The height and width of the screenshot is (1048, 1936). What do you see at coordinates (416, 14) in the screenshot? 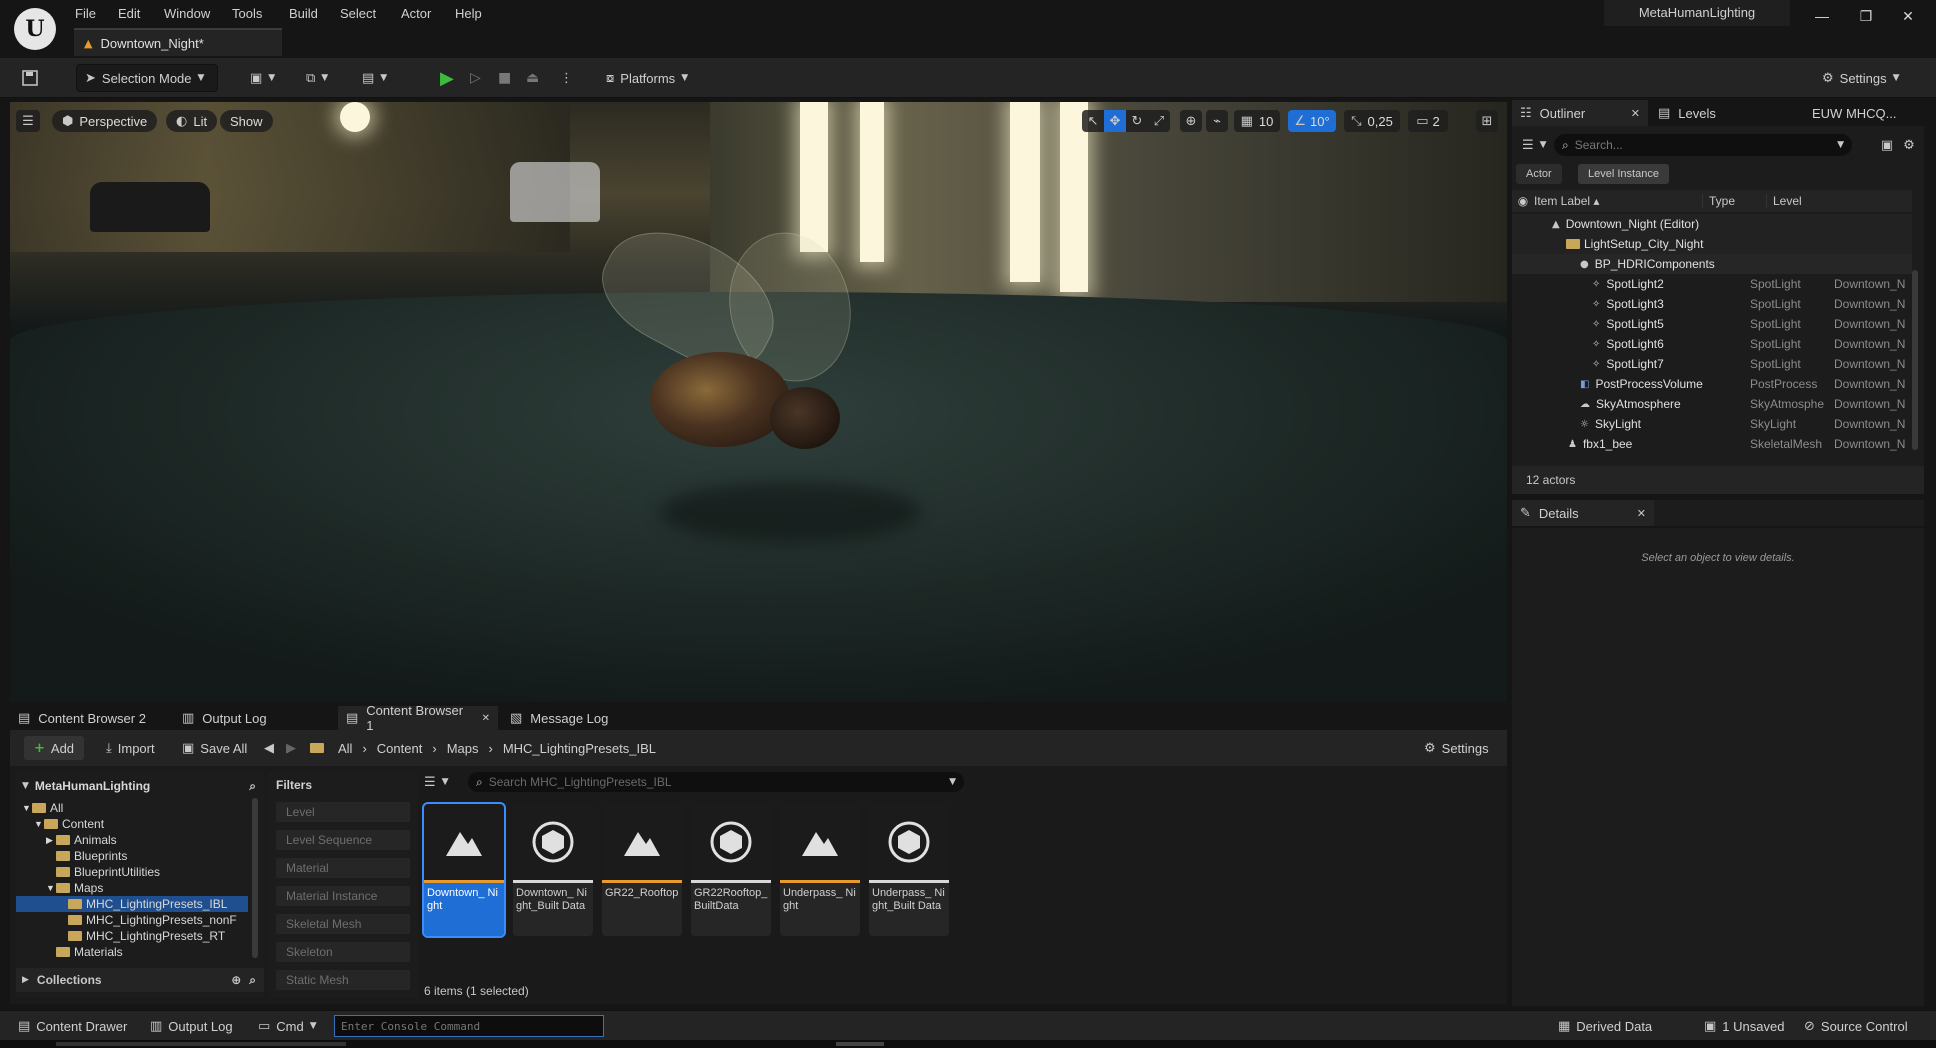
I see `menu-actor: Actor` at bounding box center [416, 14].